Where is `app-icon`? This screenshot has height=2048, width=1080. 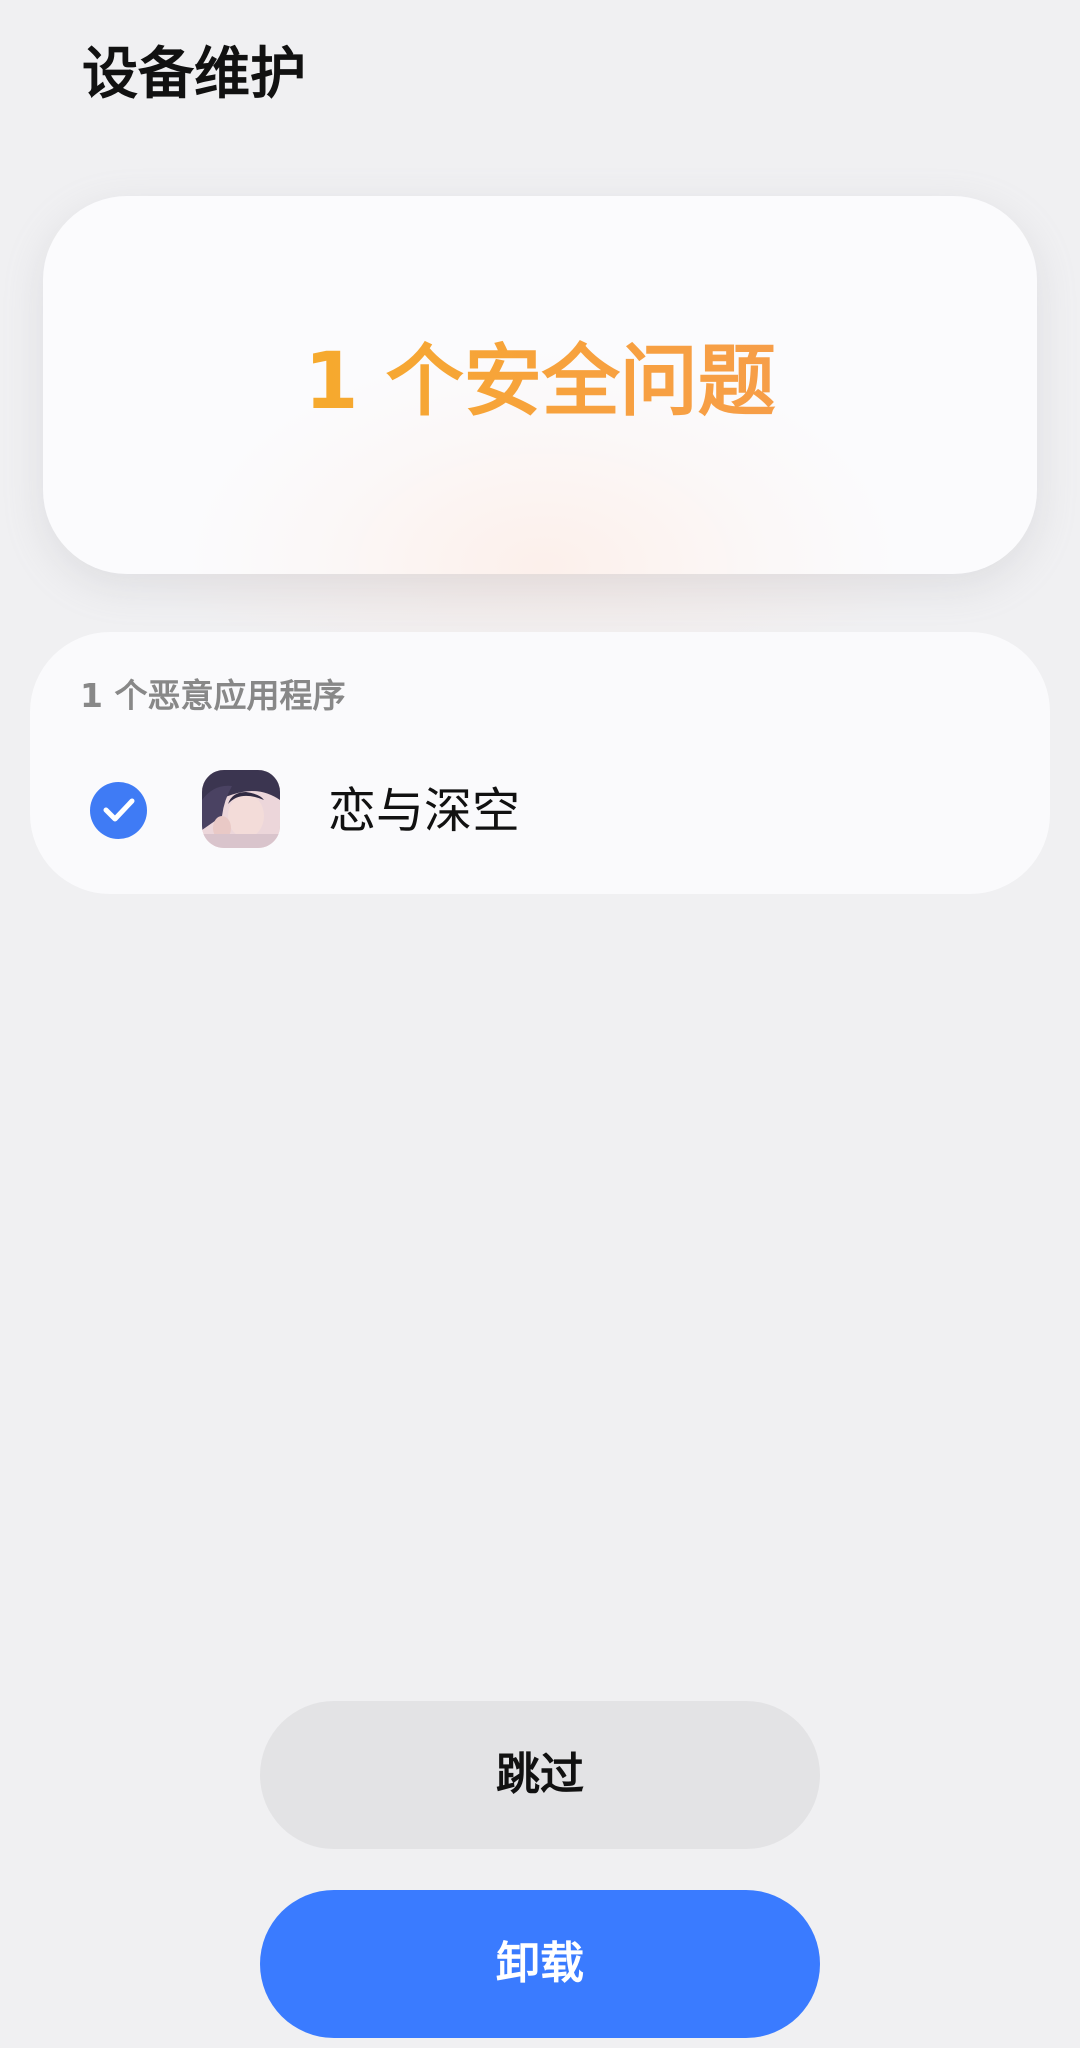 app-icon is located at coordinates (241, 809).